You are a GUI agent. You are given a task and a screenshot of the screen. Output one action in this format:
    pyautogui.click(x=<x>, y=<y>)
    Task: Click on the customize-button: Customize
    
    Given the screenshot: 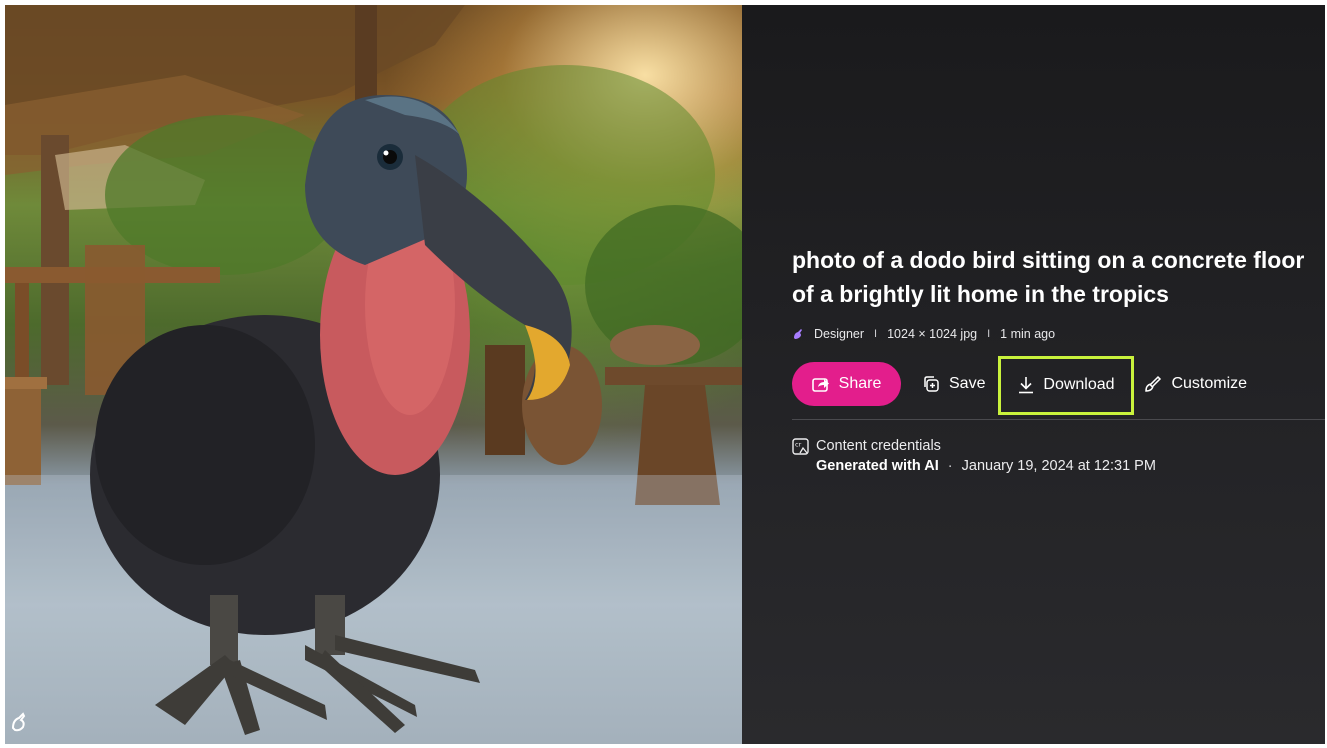 What is the action you would take?
    pyautogui.click(x=1195, y=384)
    